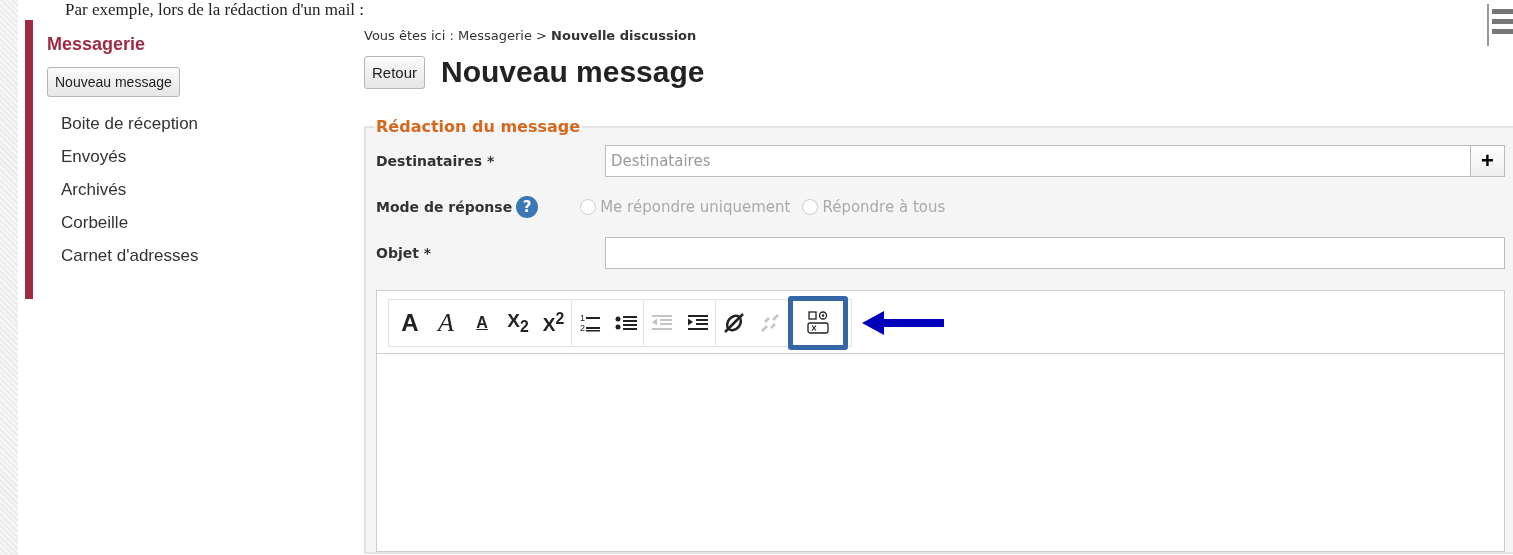  I want to click on superscript-button: X$^{2}$, so click(554, 323).